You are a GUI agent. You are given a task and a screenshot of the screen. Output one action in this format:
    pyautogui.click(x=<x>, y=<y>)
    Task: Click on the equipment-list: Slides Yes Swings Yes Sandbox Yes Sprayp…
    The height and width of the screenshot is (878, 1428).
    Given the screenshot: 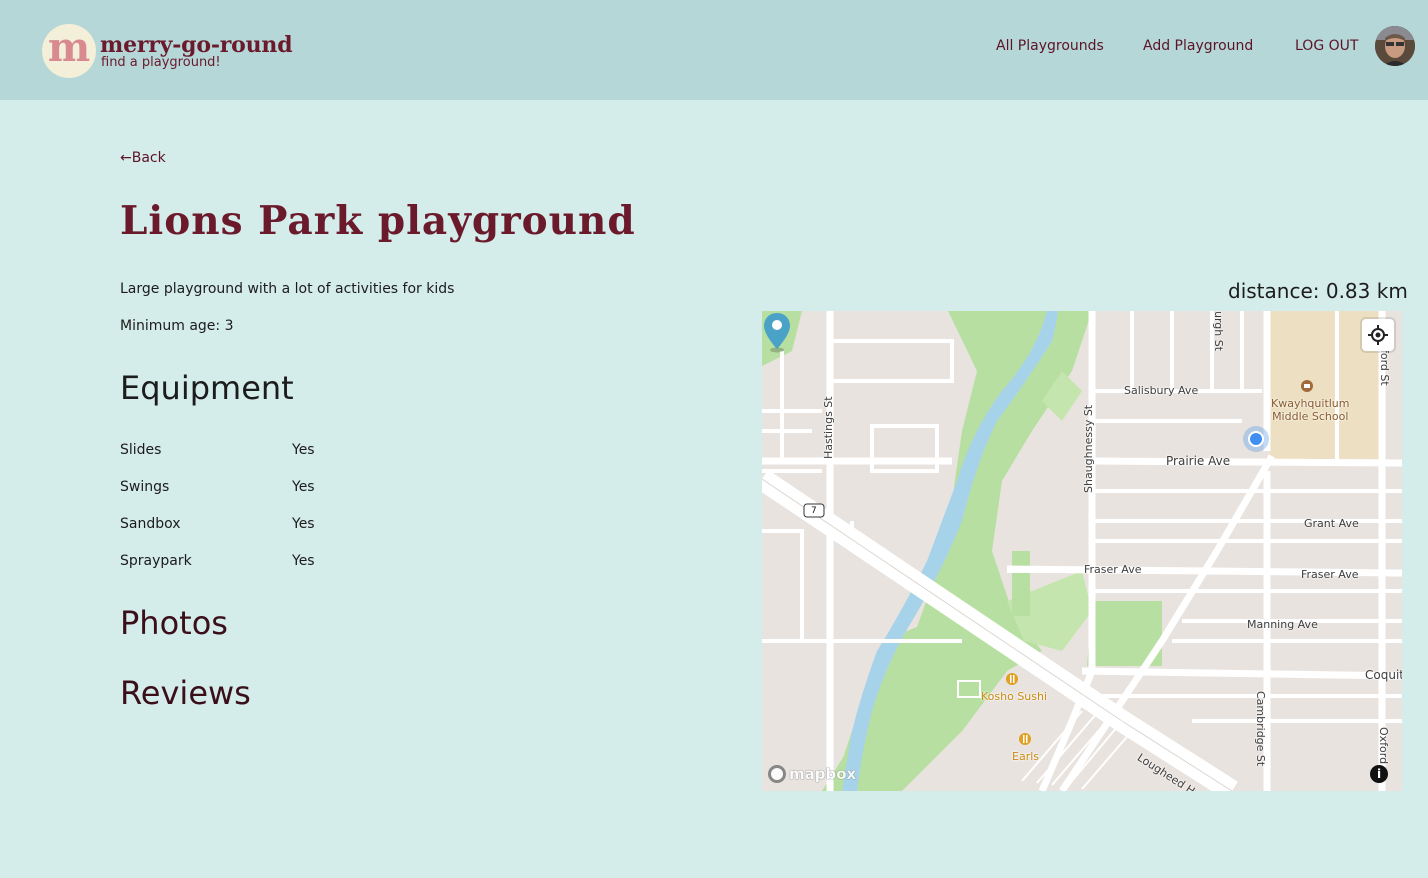 What is the action you would take?
    pyautogui.click(x=250, y=515)
    